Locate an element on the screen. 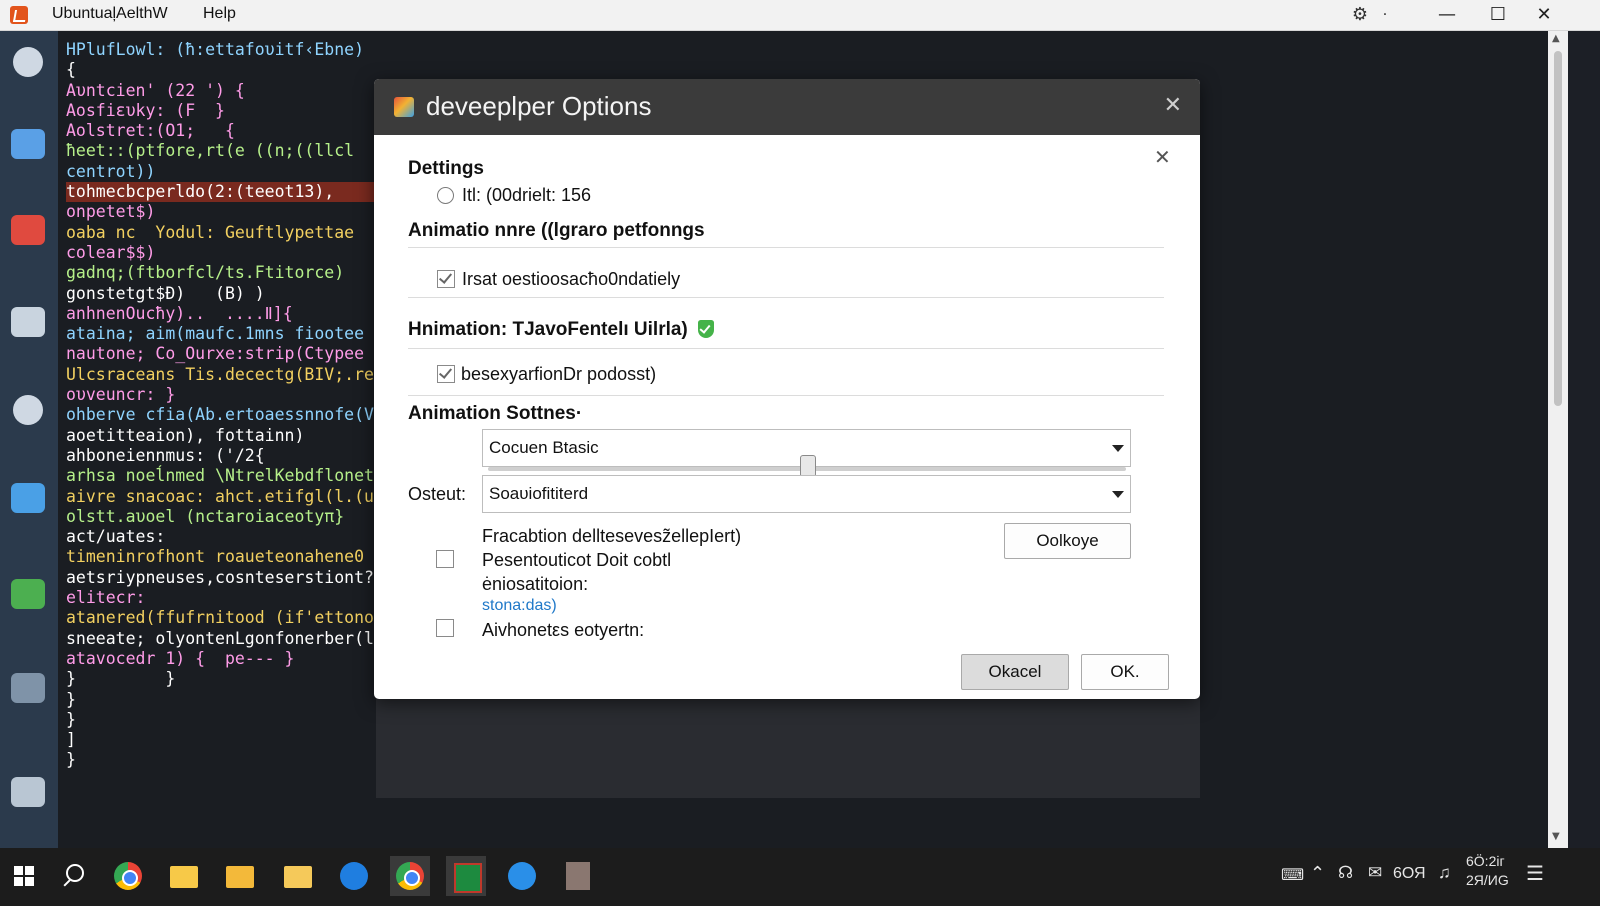  code-line: sneeate; olyontenLgonfonerber(l is located at coordinates (221, 639).